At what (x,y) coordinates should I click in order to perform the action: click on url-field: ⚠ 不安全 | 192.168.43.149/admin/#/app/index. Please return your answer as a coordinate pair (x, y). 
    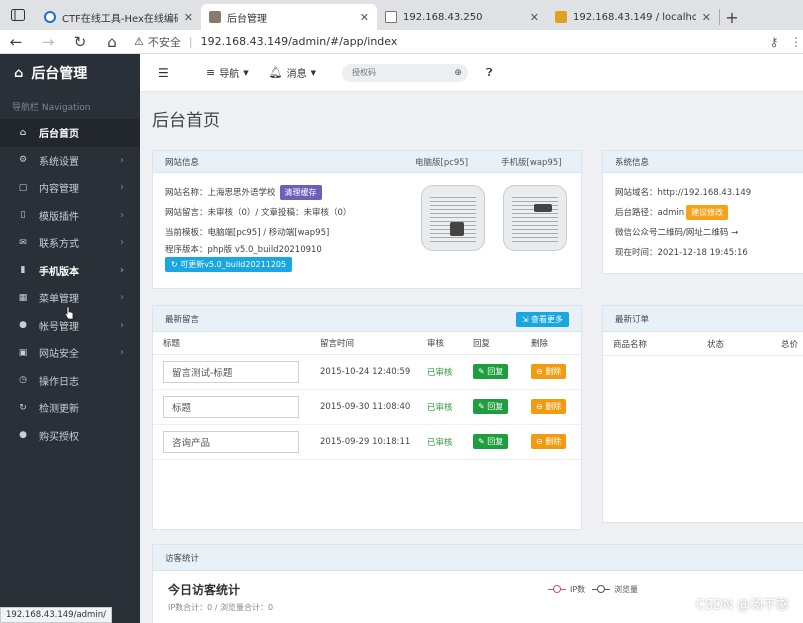
    Looking at the image, I should click on (446, 42).